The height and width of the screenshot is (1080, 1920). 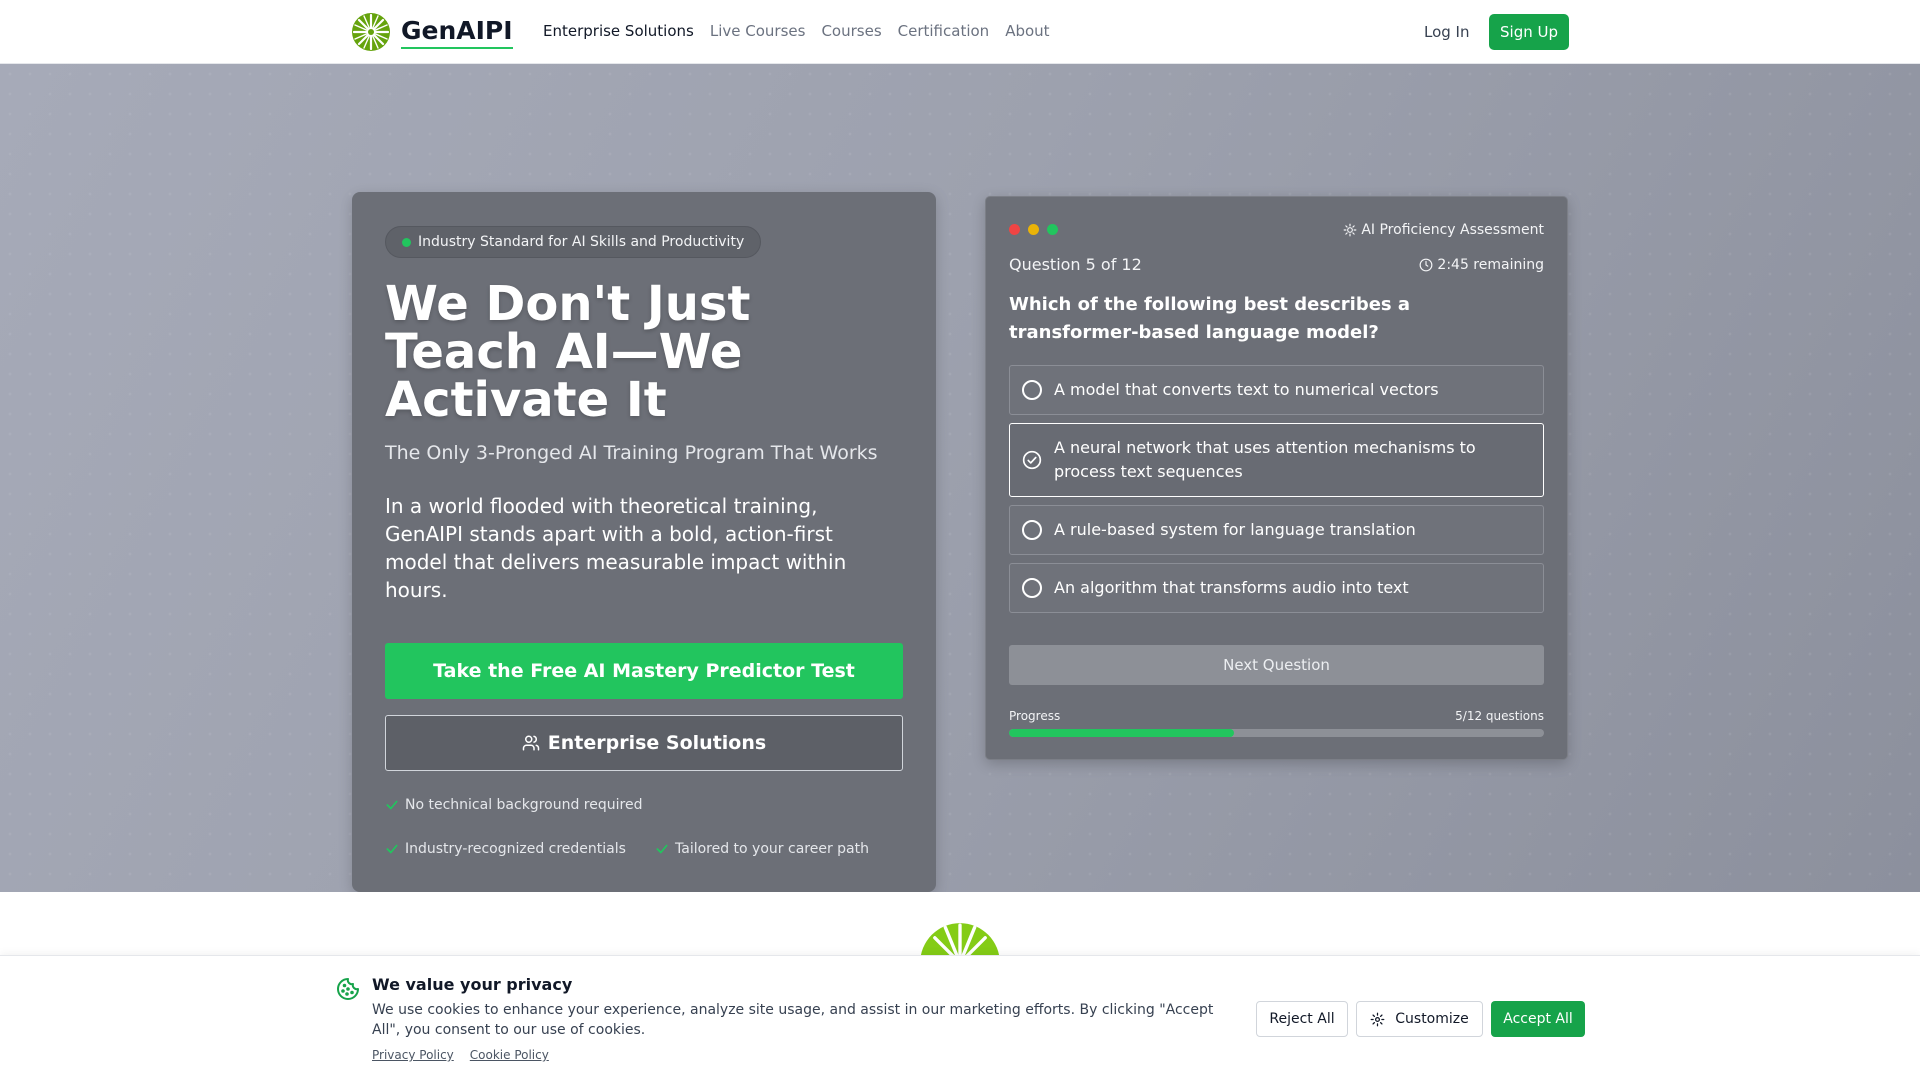 What do you see at coordinates (944, 31) in the screenshot?
I see `nav-link-certification: Certification` at bounding box center [944, 31].